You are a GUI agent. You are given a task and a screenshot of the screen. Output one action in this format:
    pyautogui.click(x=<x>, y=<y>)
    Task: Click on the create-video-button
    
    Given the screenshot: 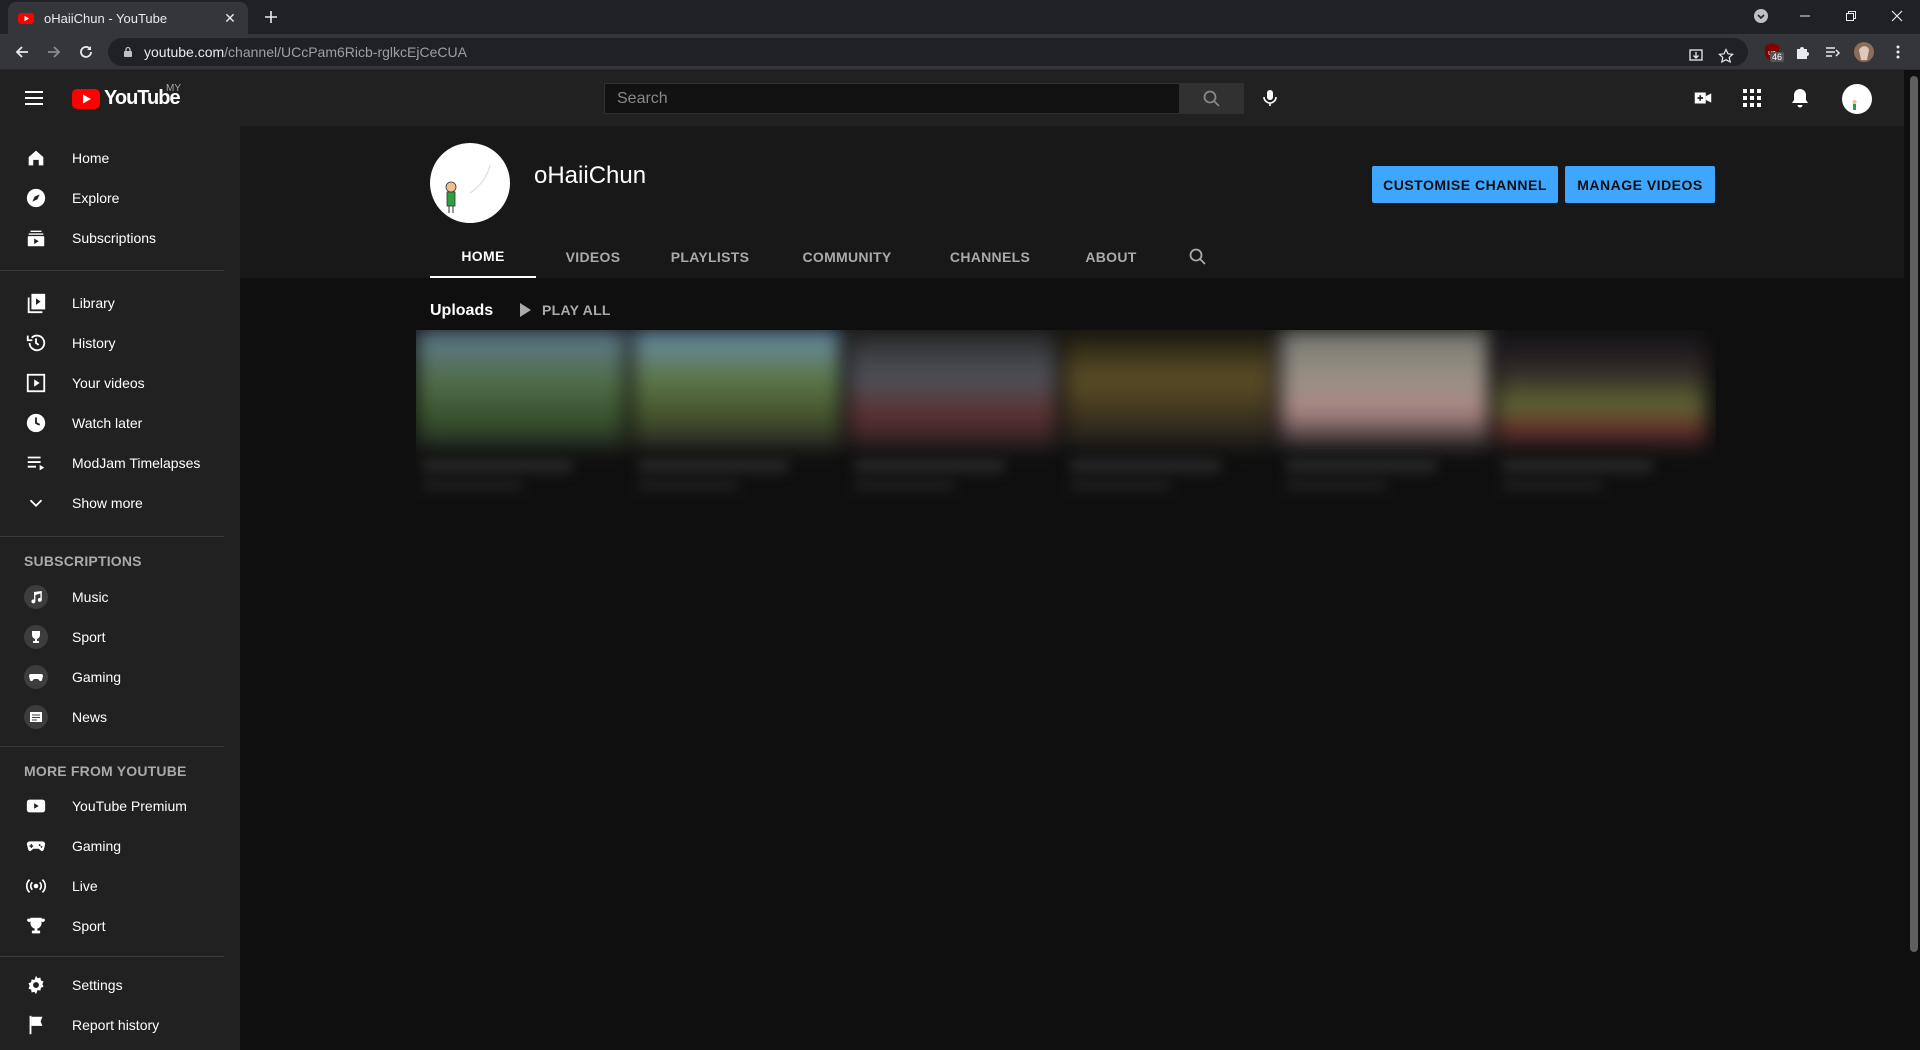 What is the action you would take?
    pyautogui.click(x=1703, y=98)
    